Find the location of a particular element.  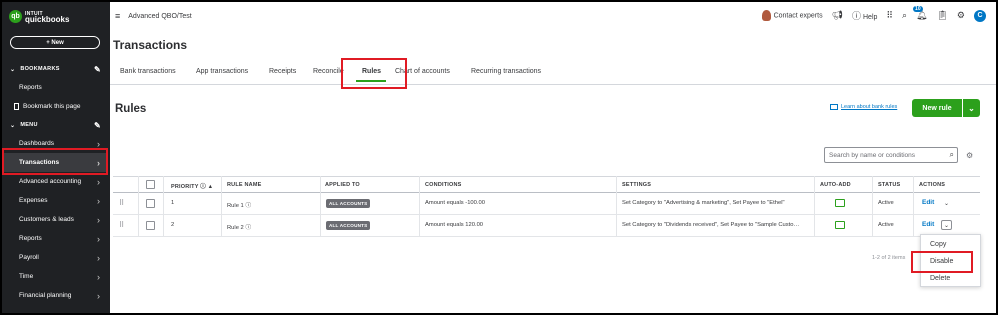

sidebar-item-label: Advanced accounting is located at coordinates (50, 181).